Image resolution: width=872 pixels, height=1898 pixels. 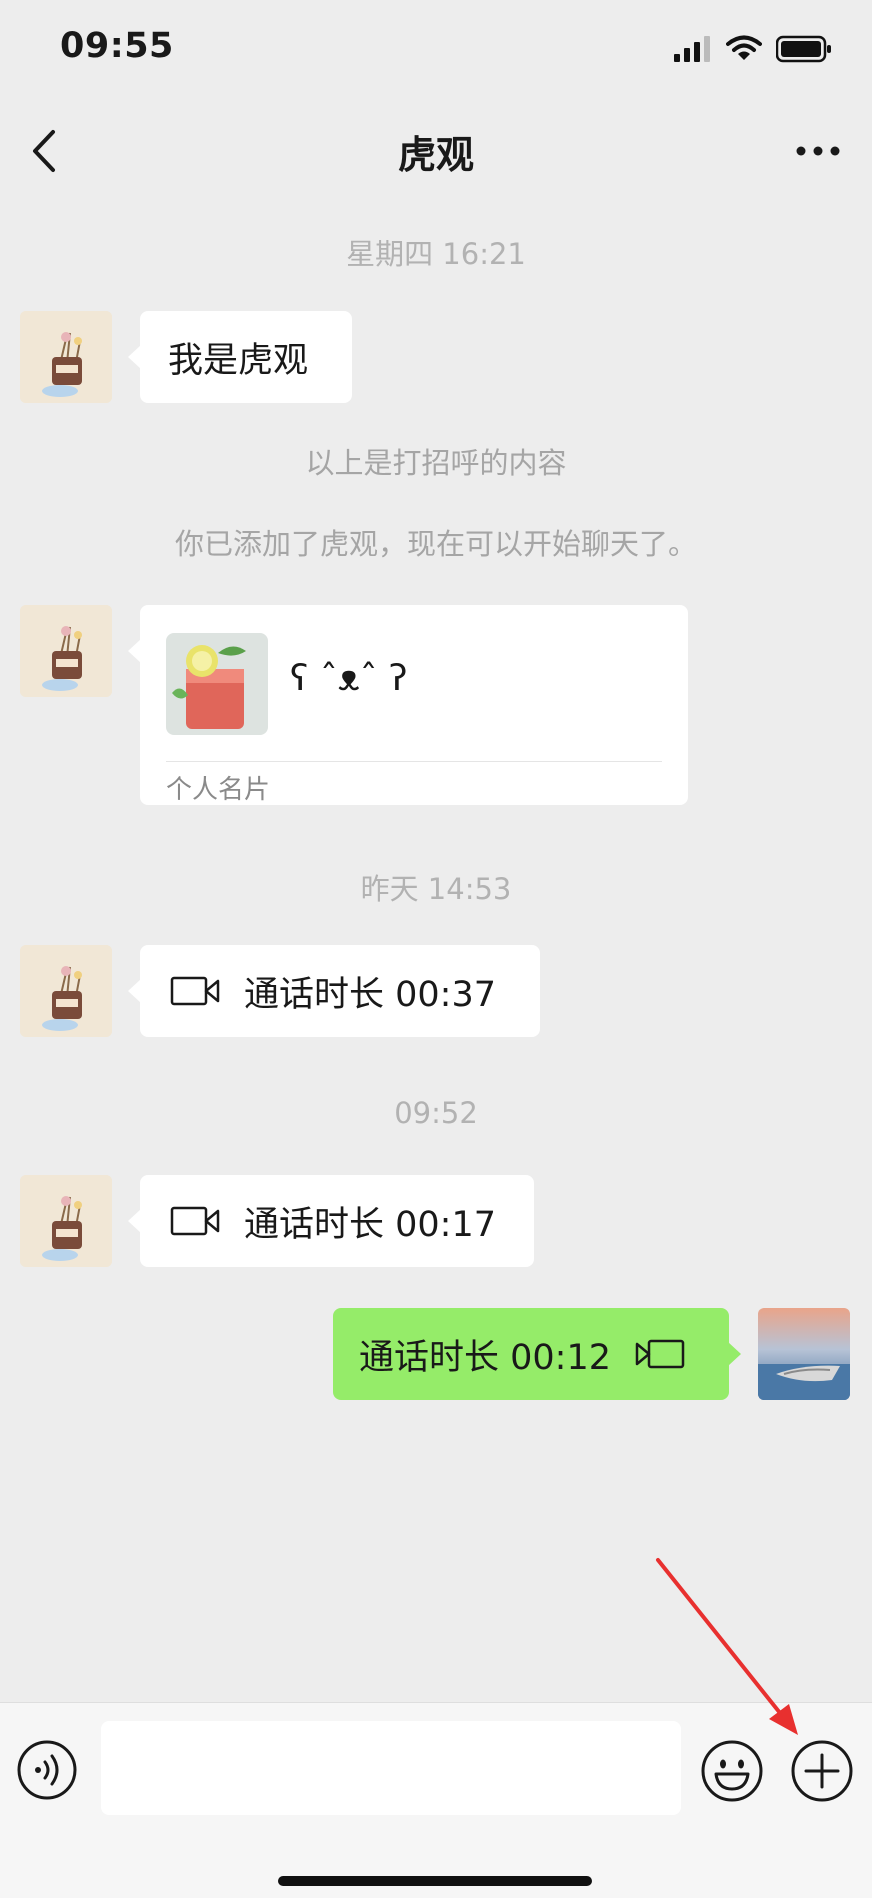 I want to click on self-avatar, so click(x=804, y=1354).